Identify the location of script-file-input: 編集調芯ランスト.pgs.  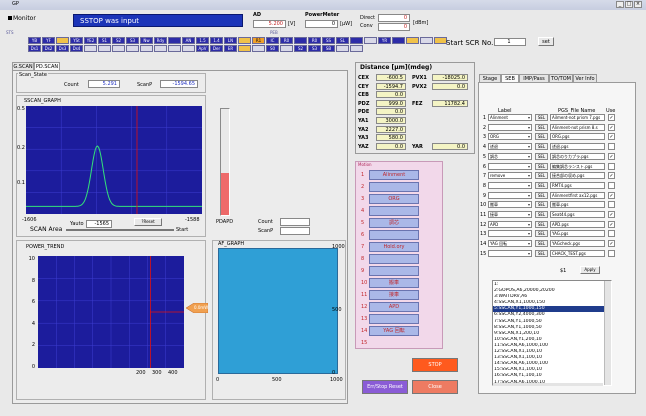
(577, 166).